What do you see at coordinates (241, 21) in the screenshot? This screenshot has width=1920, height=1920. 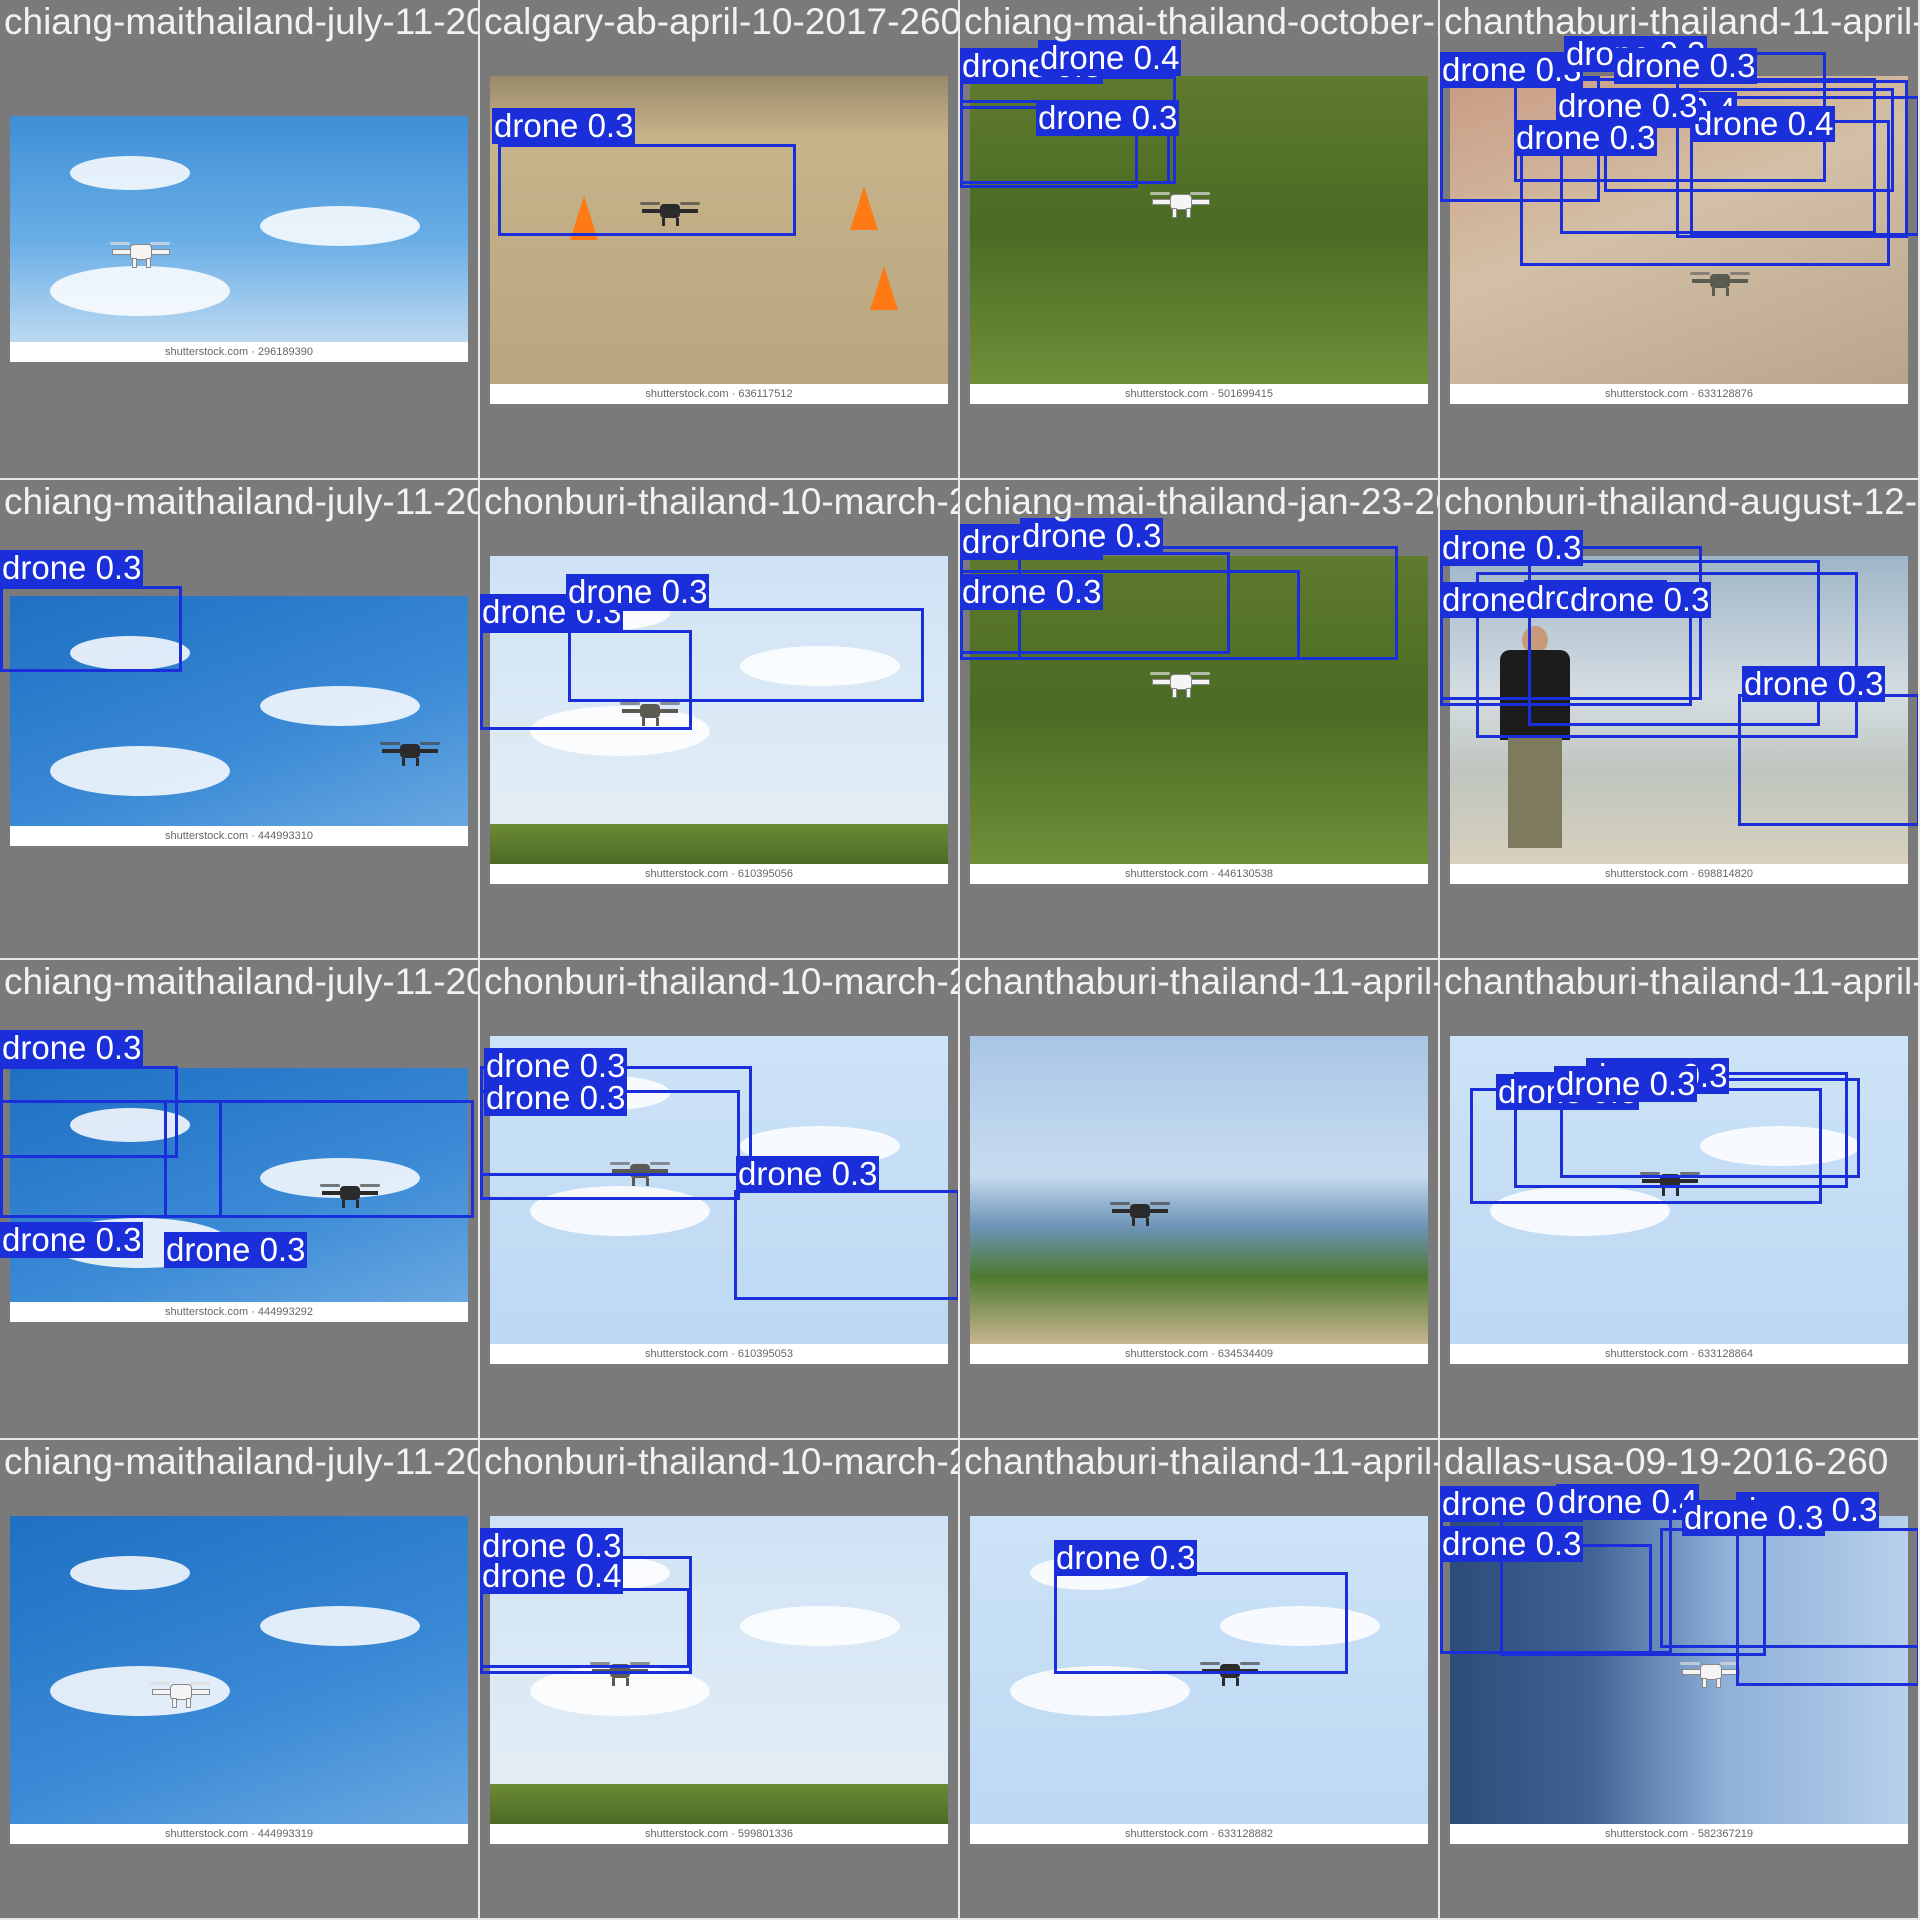 I see `cell-title: chiang-maithailand-july-11-2015-260nw-29` at bounding box center [241, 21].